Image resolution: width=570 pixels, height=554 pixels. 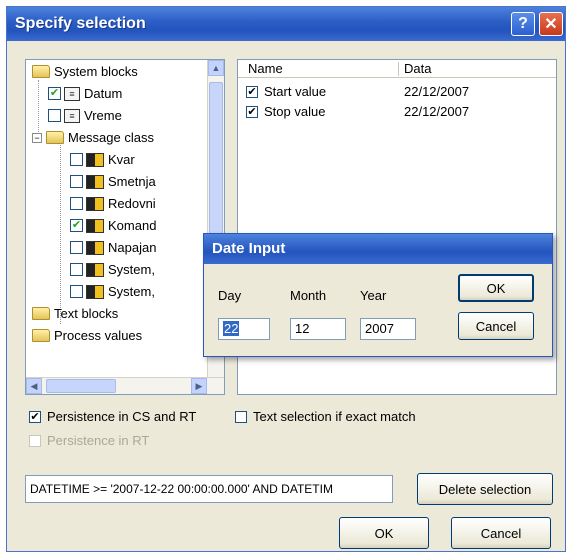 I want to click on tree-node-vreme: ≡ Vreme, so click(x=85, y=115).